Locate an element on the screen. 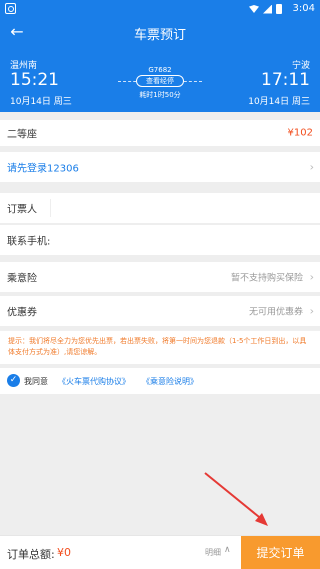  status-icons is located at coordinates (265, 9).